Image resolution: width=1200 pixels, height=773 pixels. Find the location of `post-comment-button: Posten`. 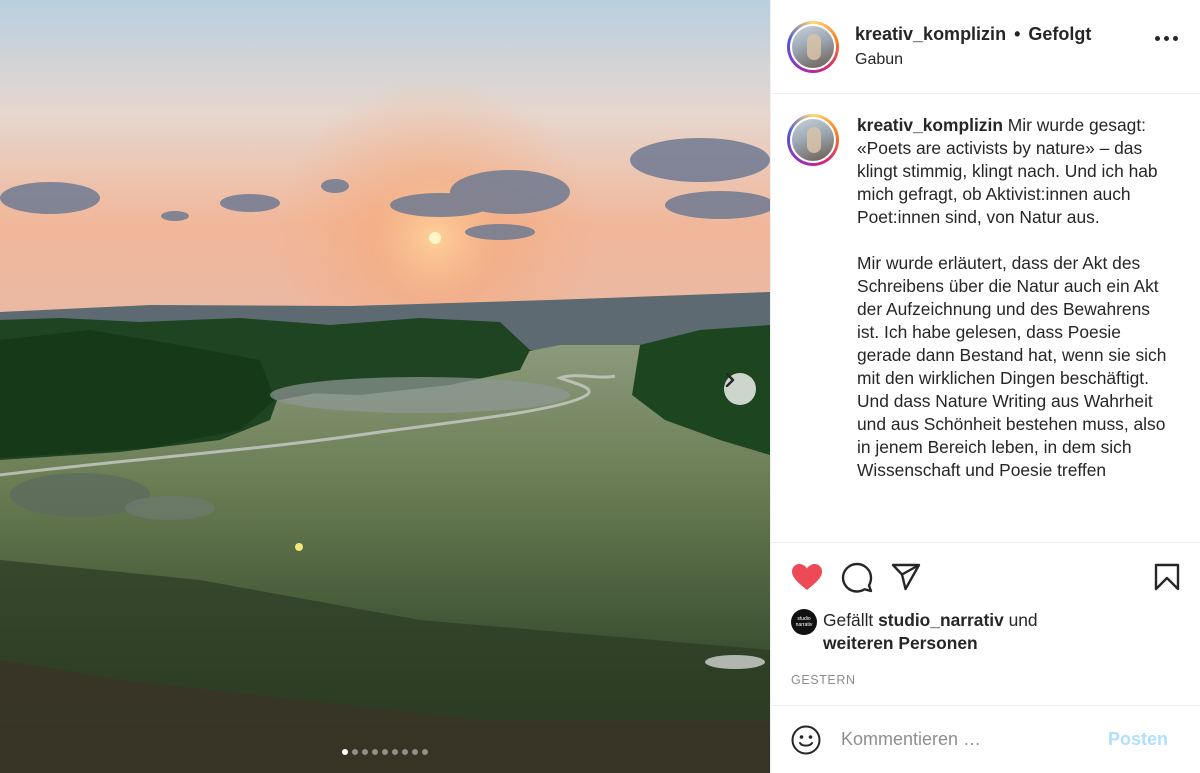

post-comment-button: Posten is located at coordinates (1144, 739).